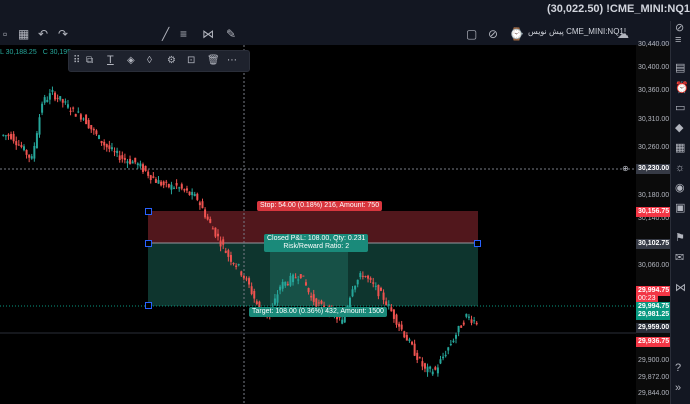 This screenshot has height=404, width=690. I want to click on notes-icon: ✉, so click(679, 258).